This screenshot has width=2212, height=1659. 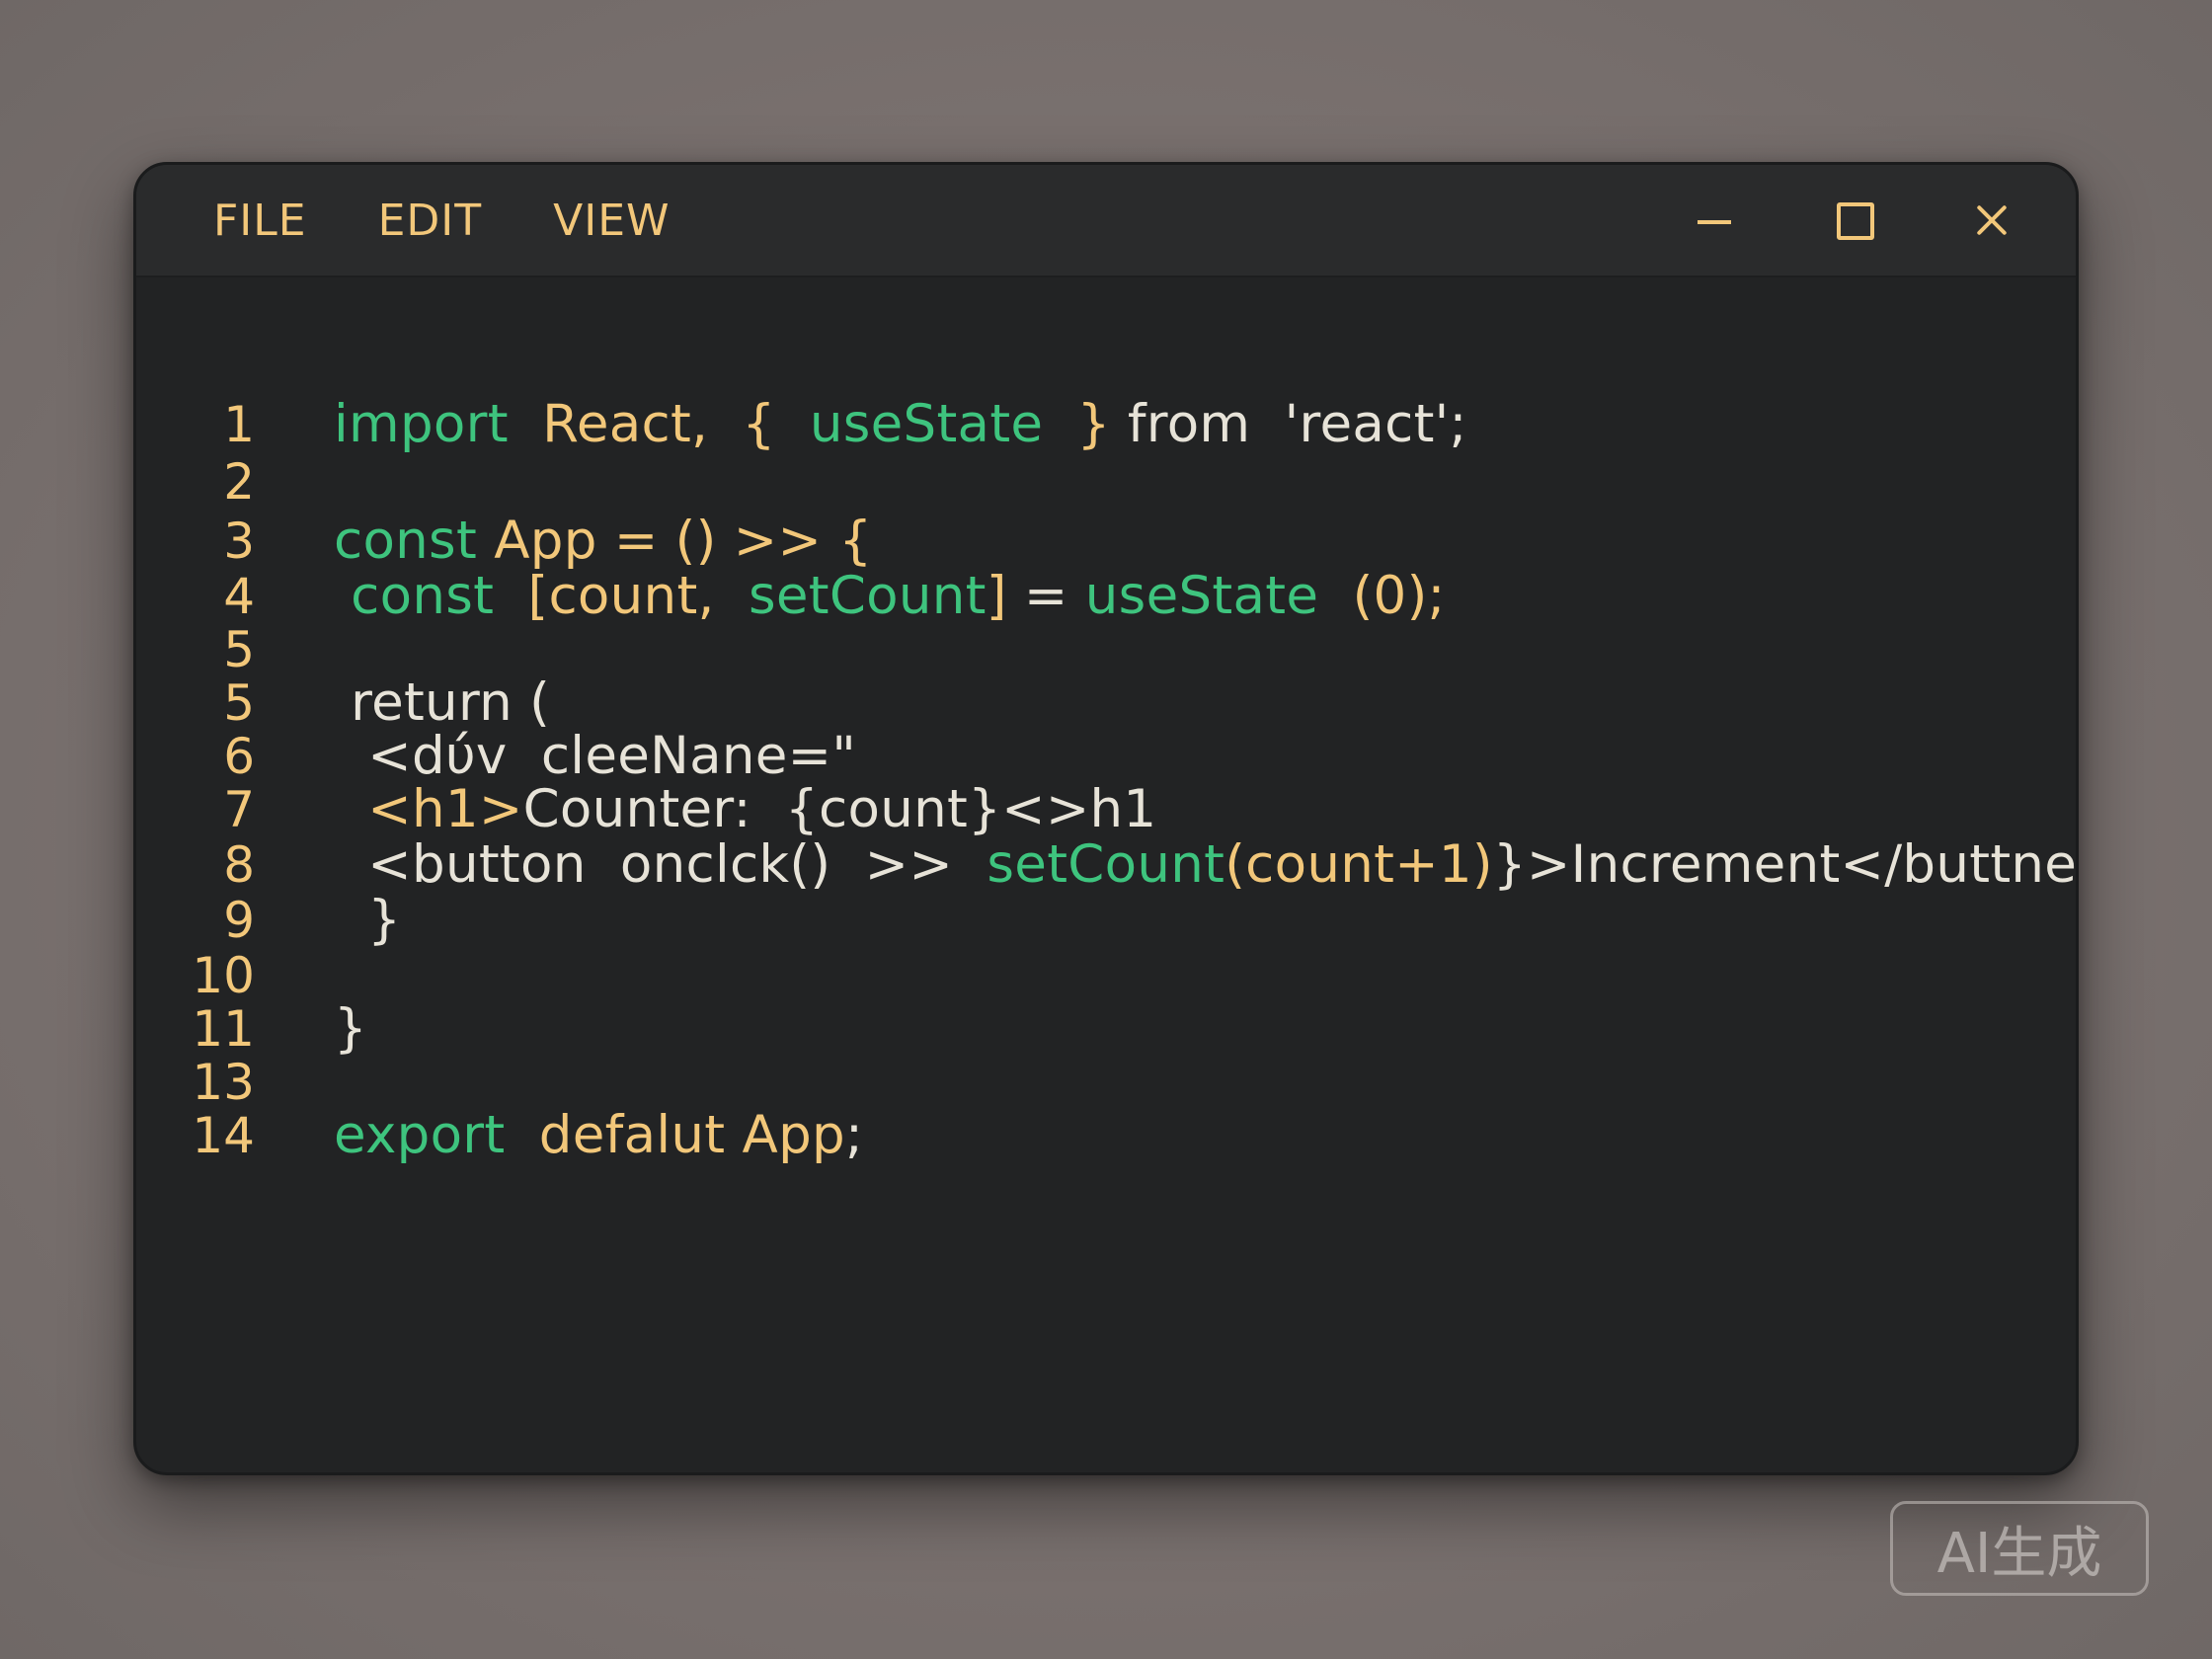 What do you see at coordinates (759, 424) in the screenshot?
I see `code-token: {` at bounding box center [759, 424].